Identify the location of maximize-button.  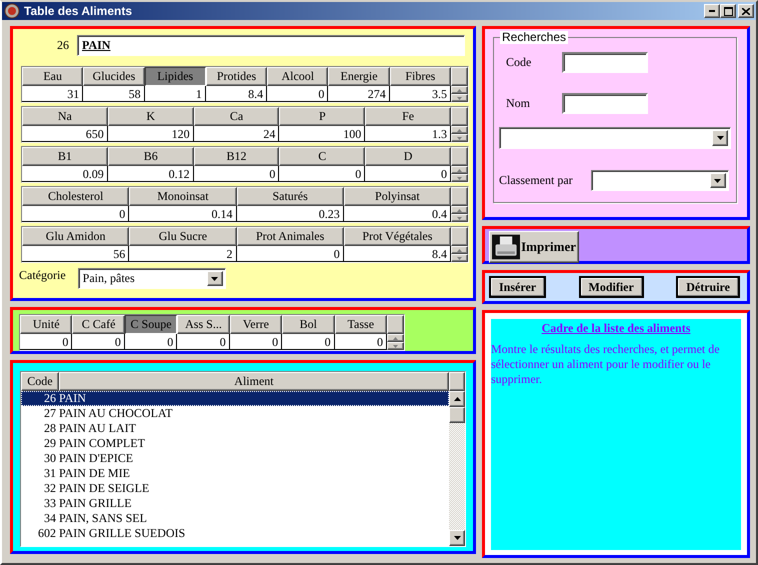
(728, 11).